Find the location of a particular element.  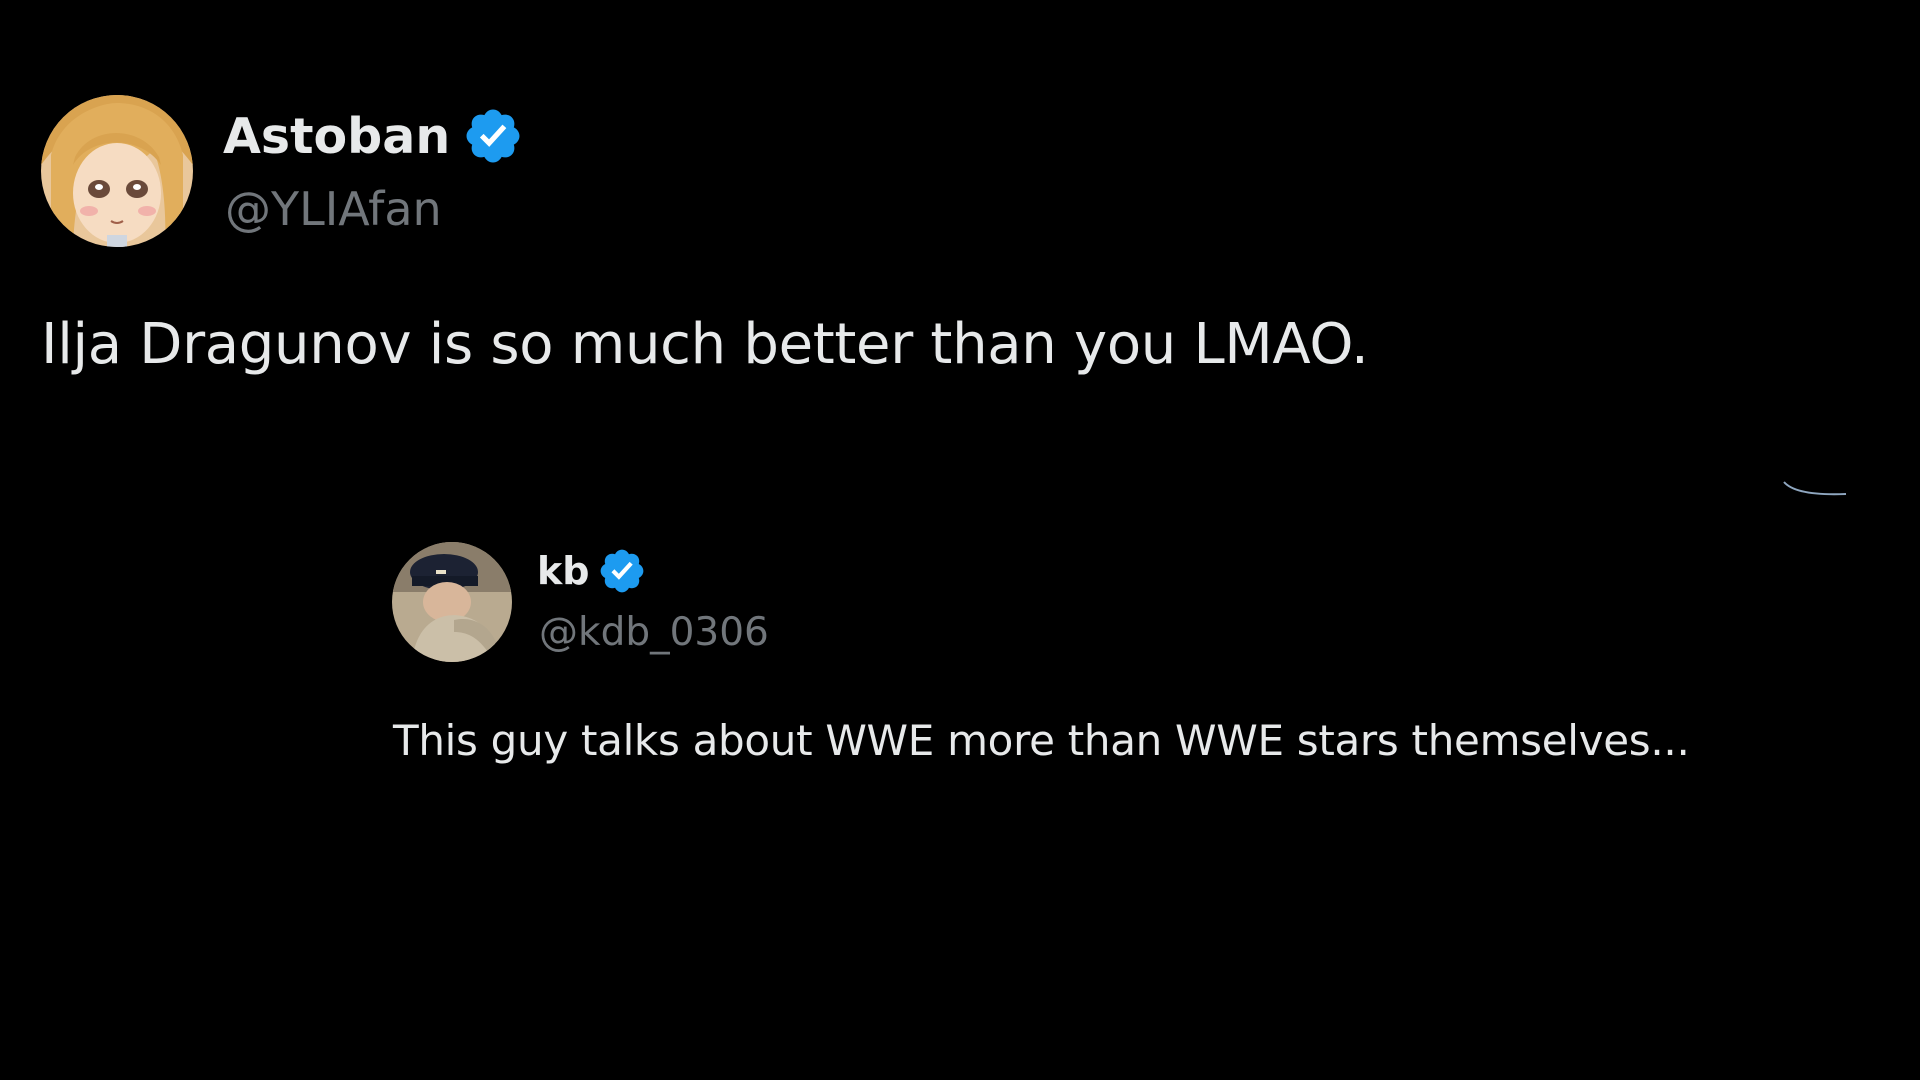

display-name-text: Astoban is located at coordinates (336, 136).